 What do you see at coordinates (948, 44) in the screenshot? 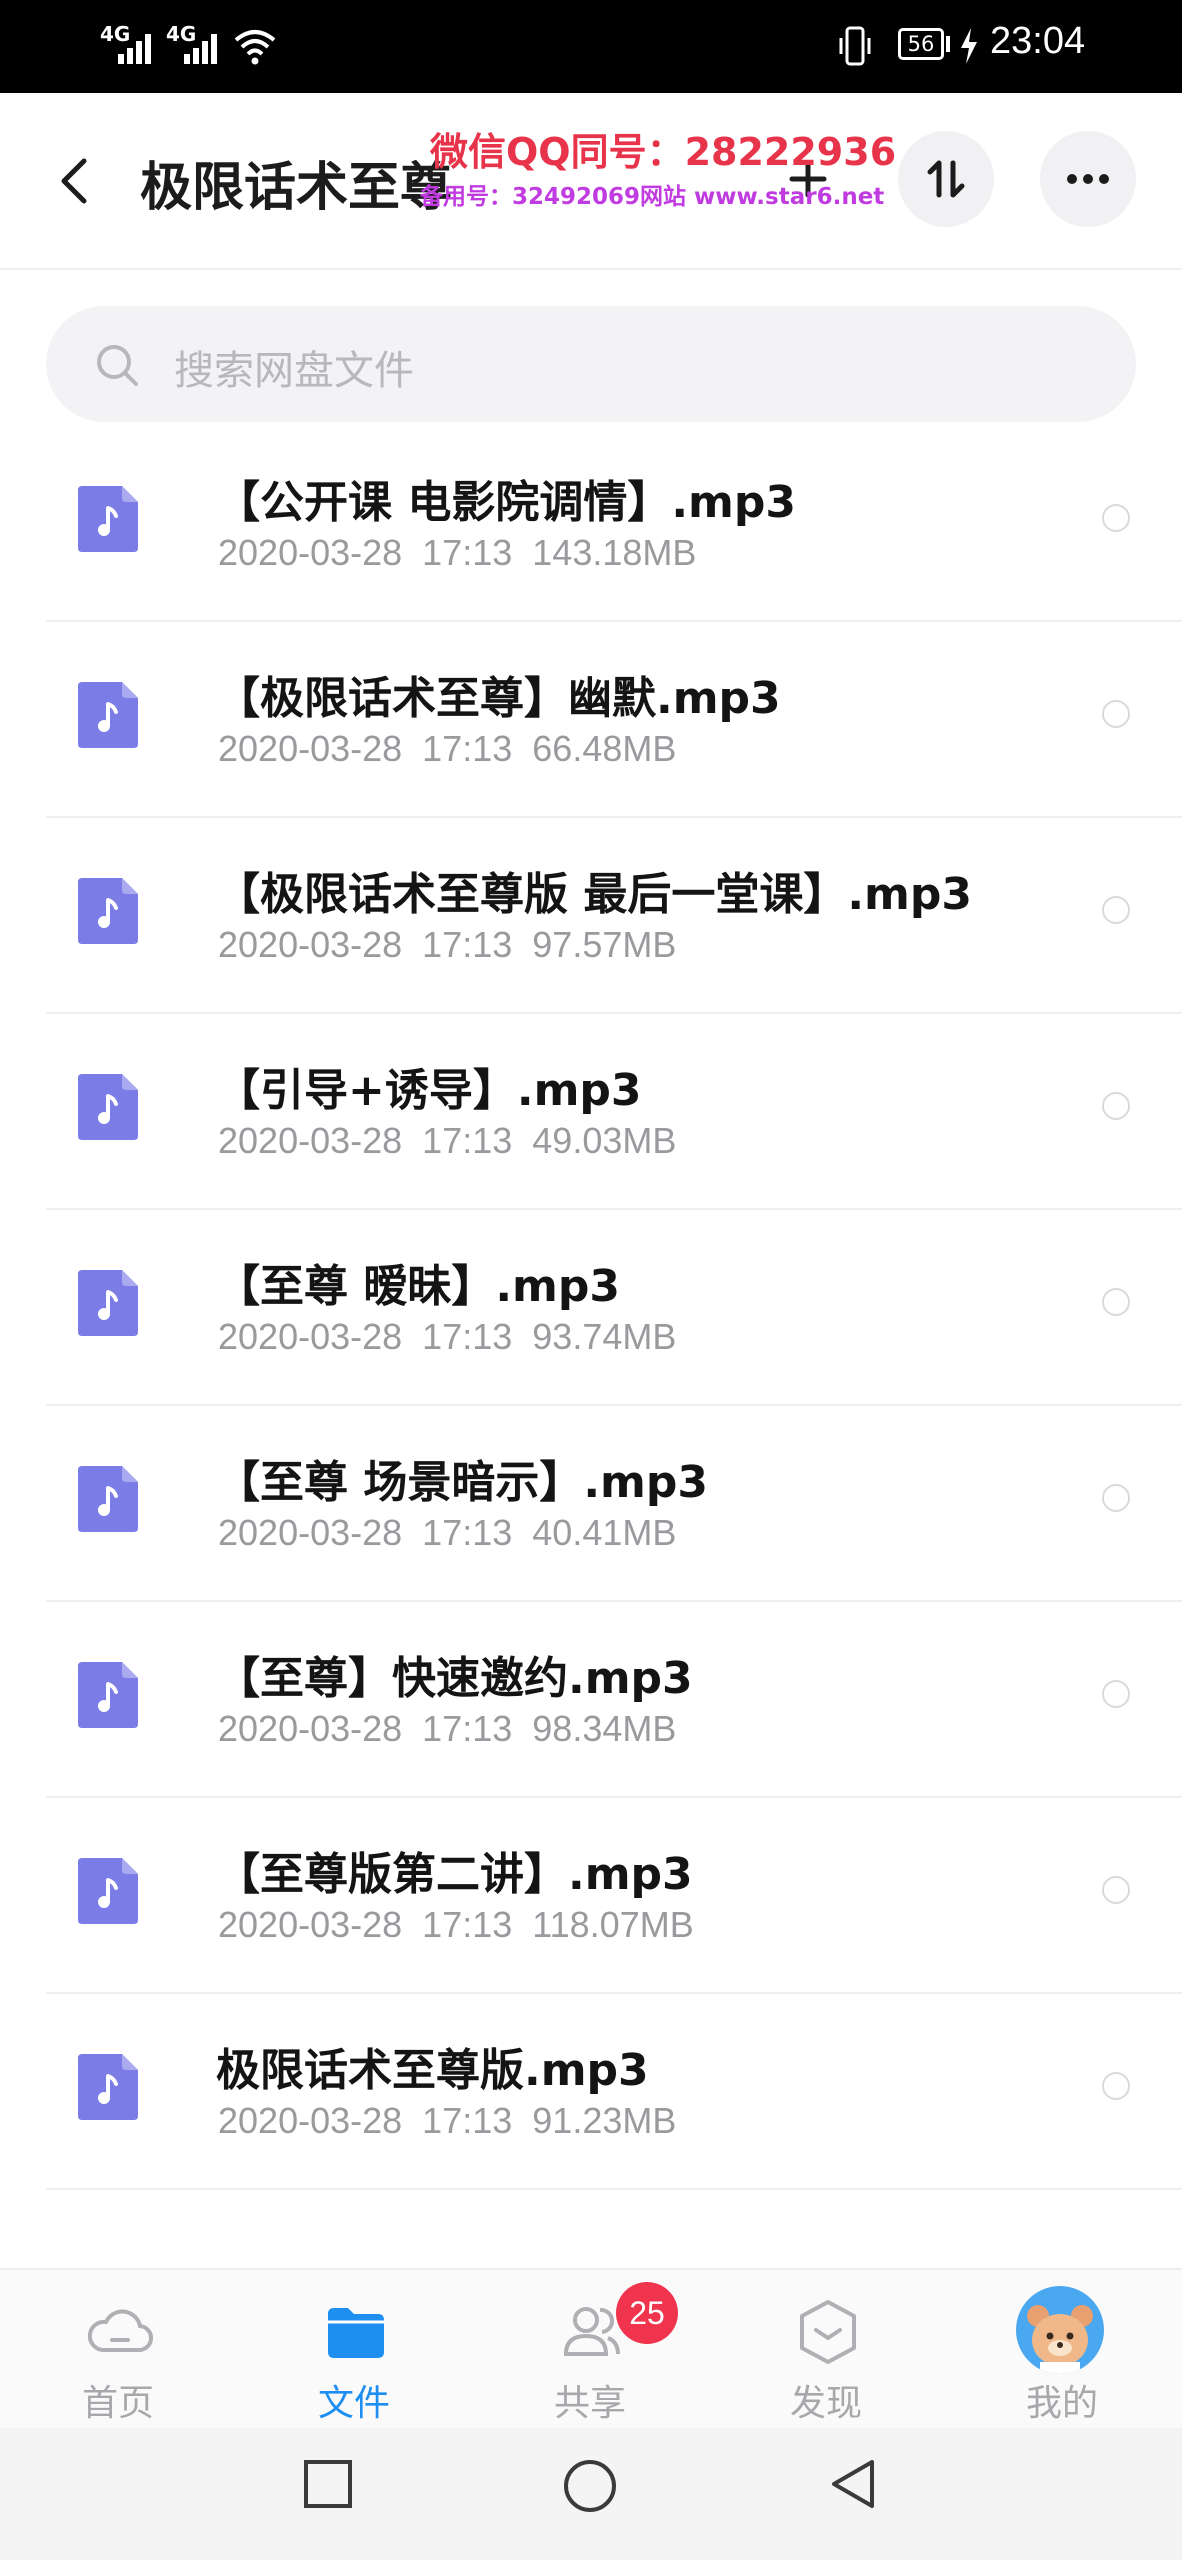
I see `battery-tip` at bounding box center [948, 44].